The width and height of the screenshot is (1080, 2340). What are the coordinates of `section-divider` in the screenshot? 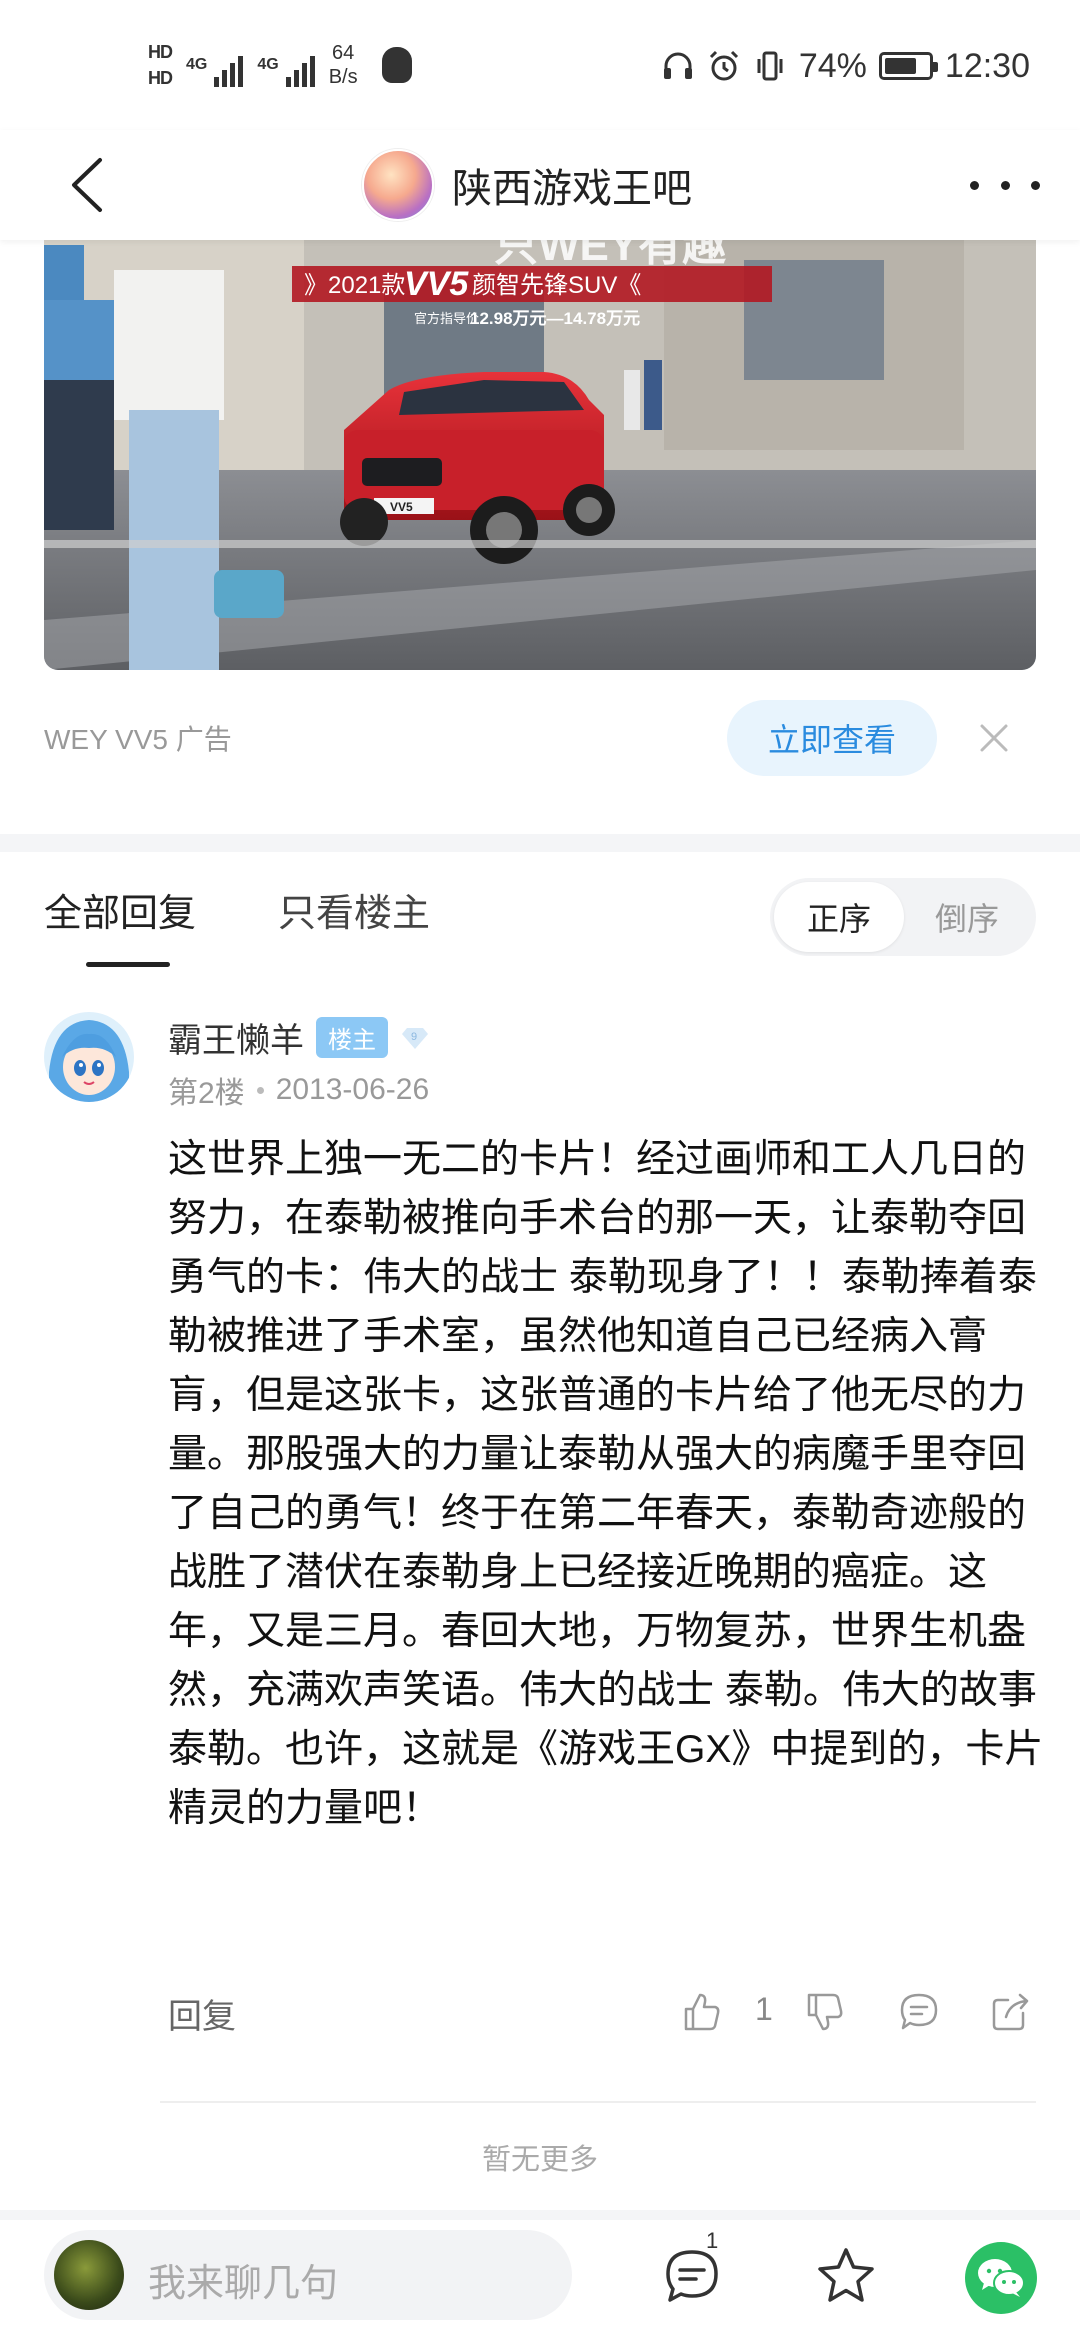 It's located at (540, 843).